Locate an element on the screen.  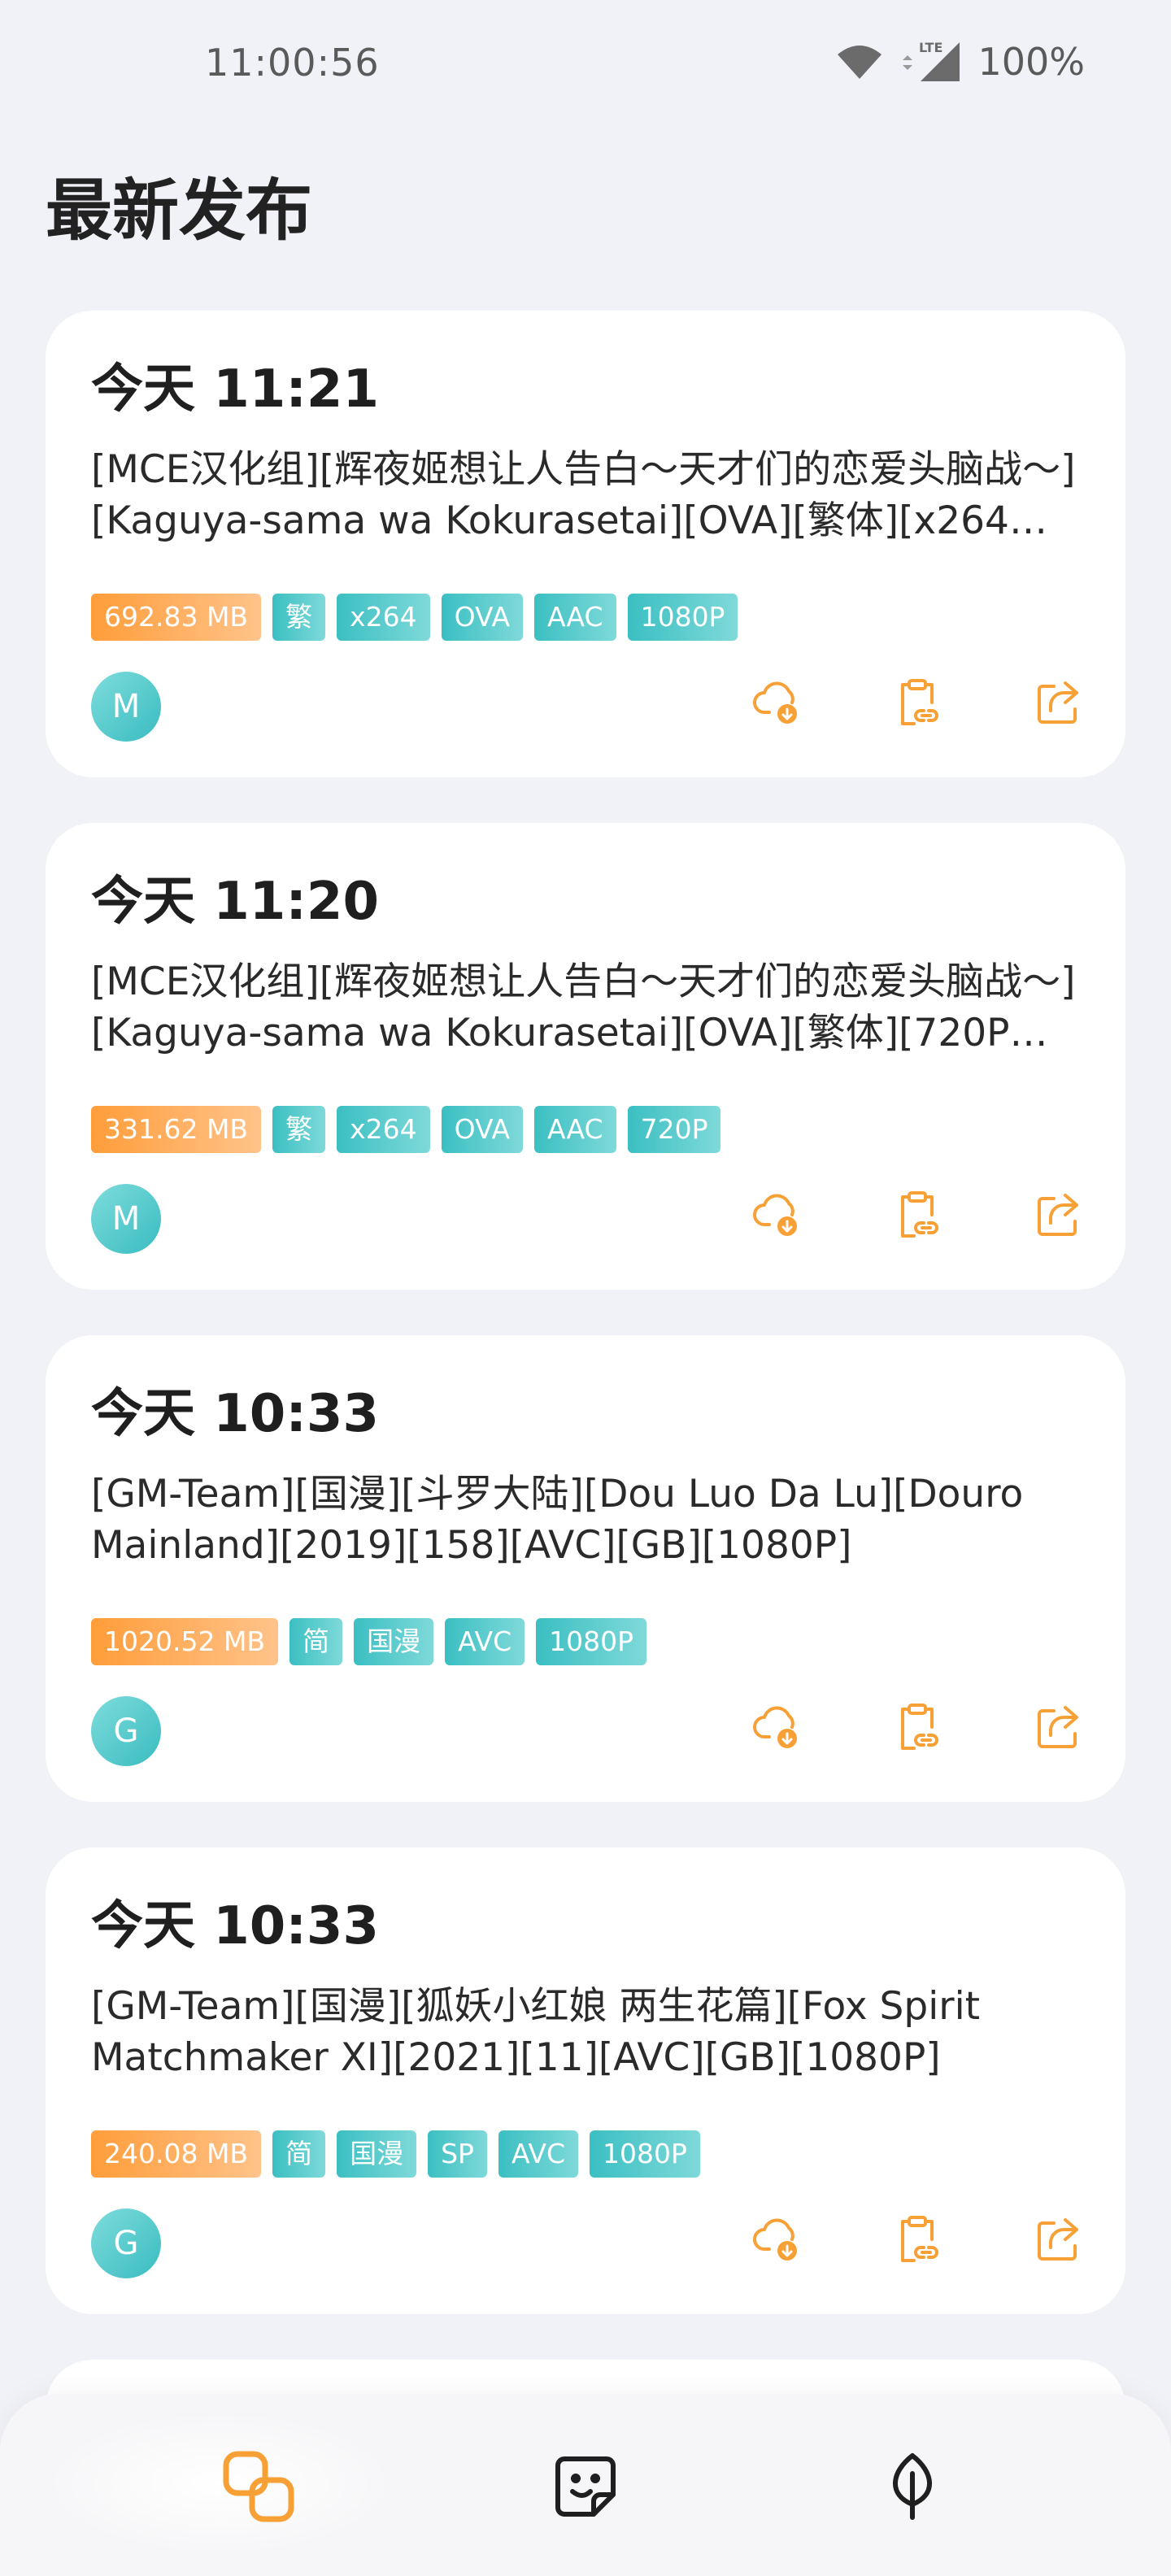
leaf-icon is located at coordinates (913, 2487).